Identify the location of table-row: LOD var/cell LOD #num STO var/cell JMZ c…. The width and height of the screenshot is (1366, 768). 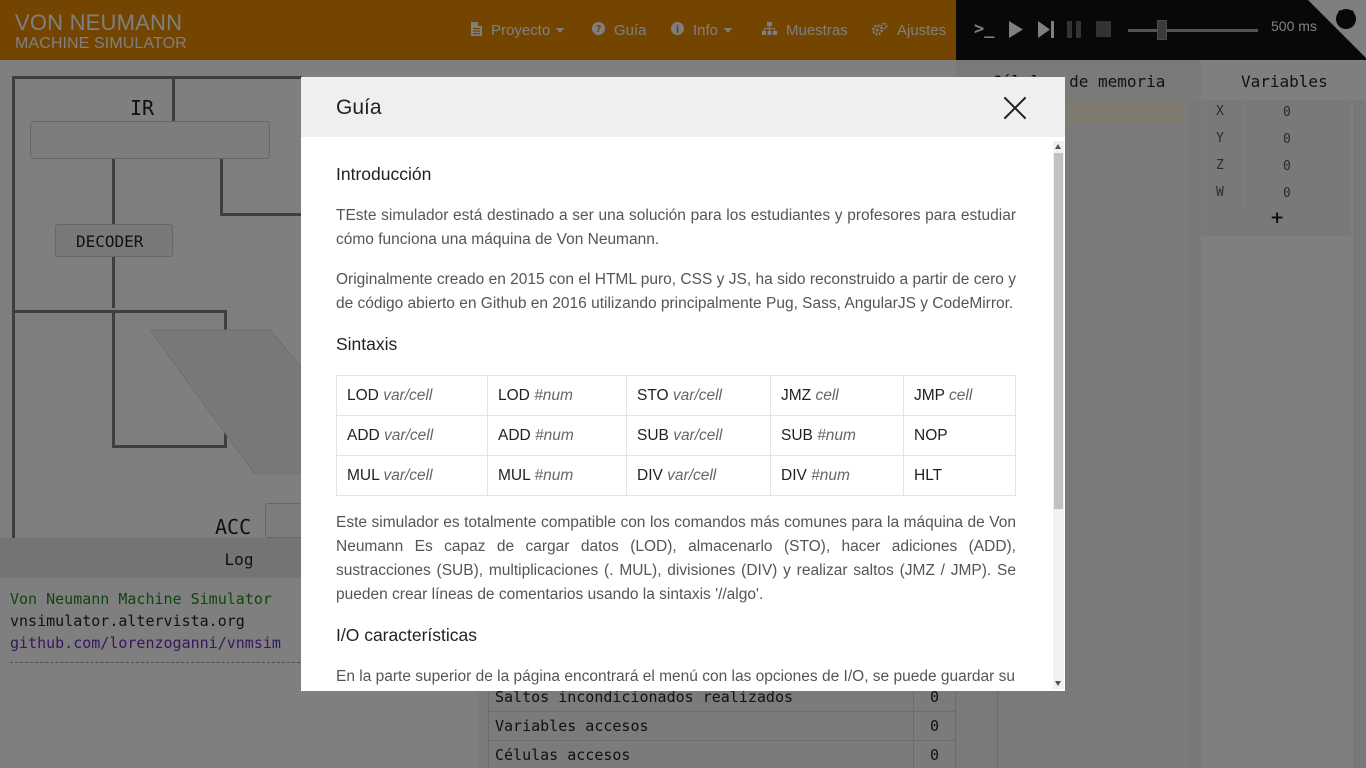
(676, 395).